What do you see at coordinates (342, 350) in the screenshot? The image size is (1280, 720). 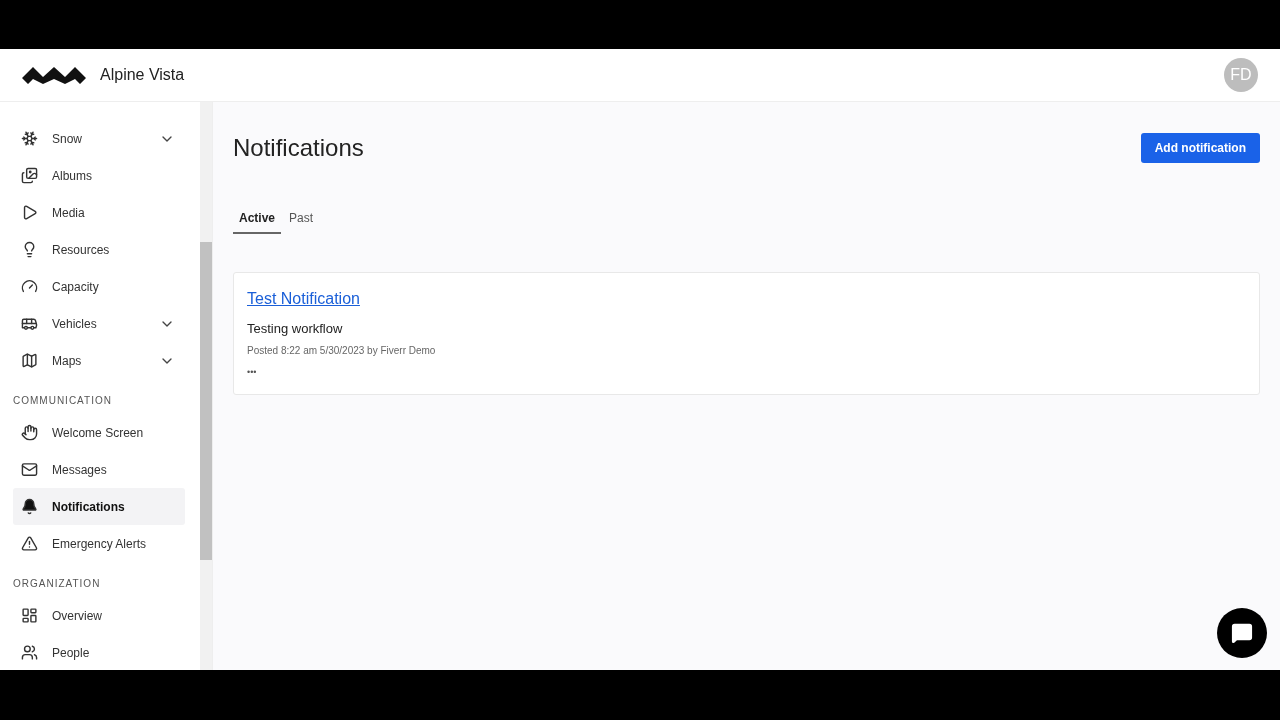 I see `notification-meta: Posted 8:22 am 5/30/2023 by Fiverr Demo` at bounding box center [342, 350].